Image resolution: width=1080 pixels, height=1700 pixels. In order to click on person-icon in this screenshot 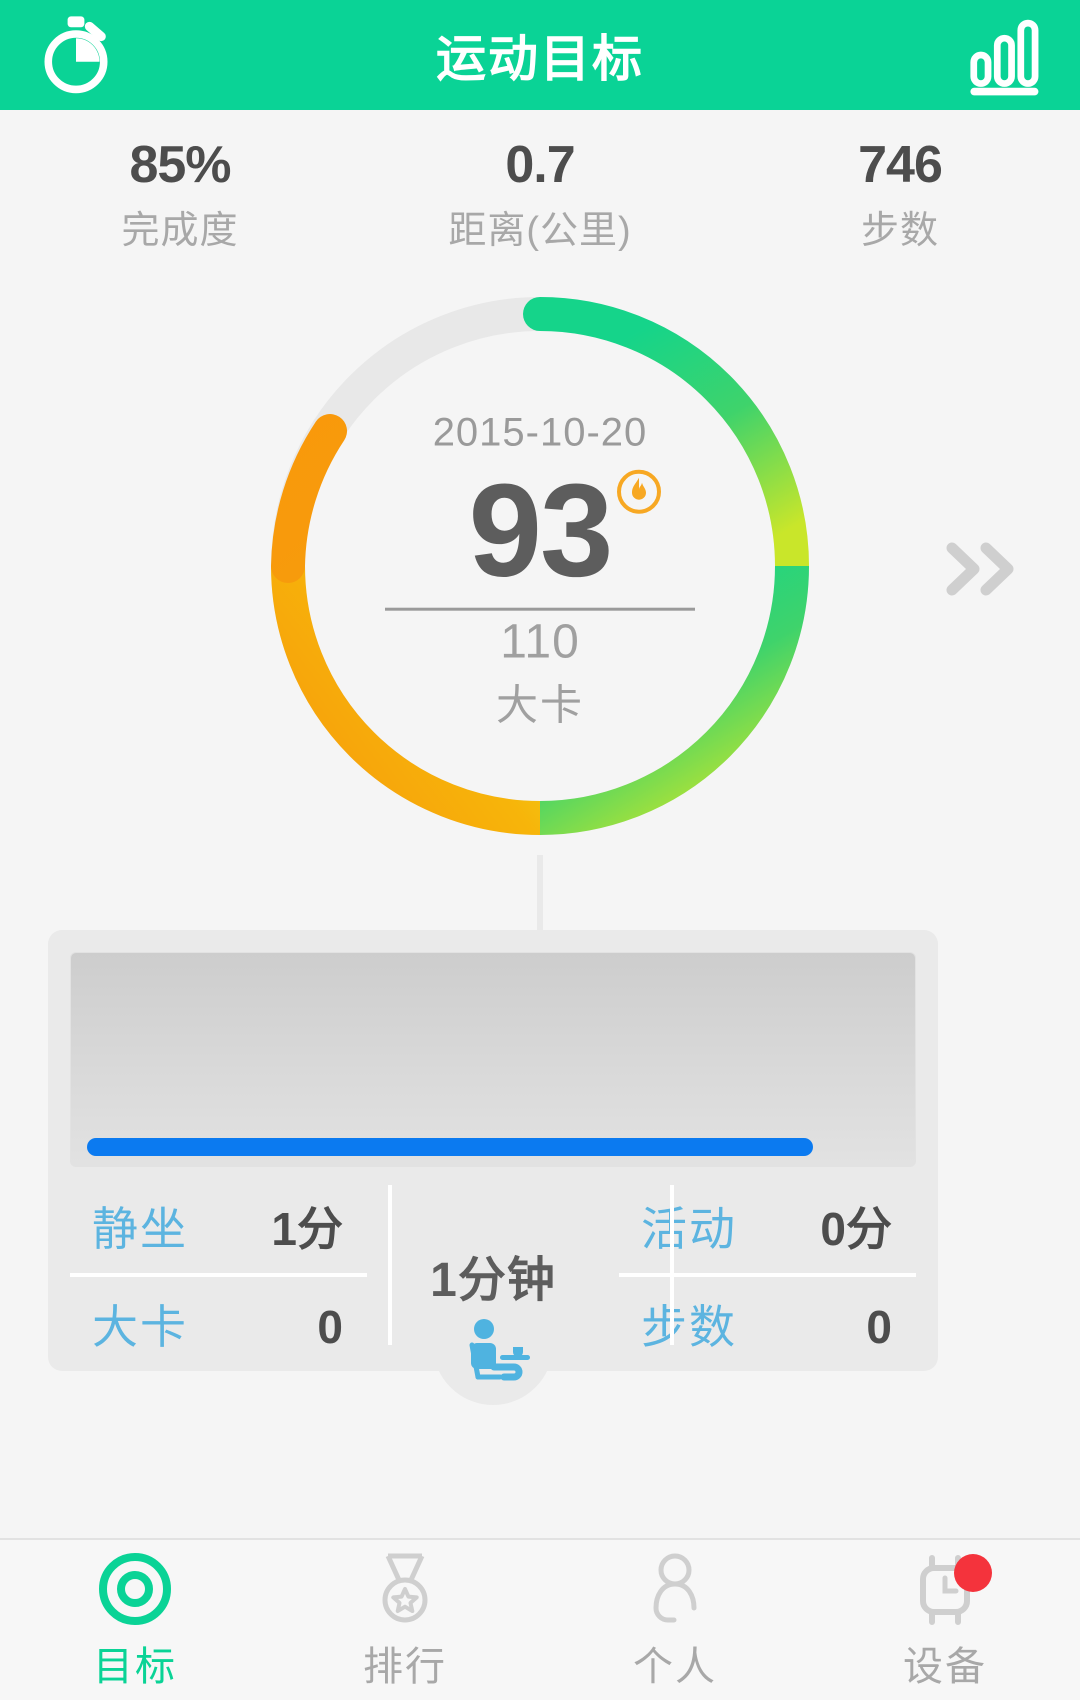, I will do `click(675, 1589)`.